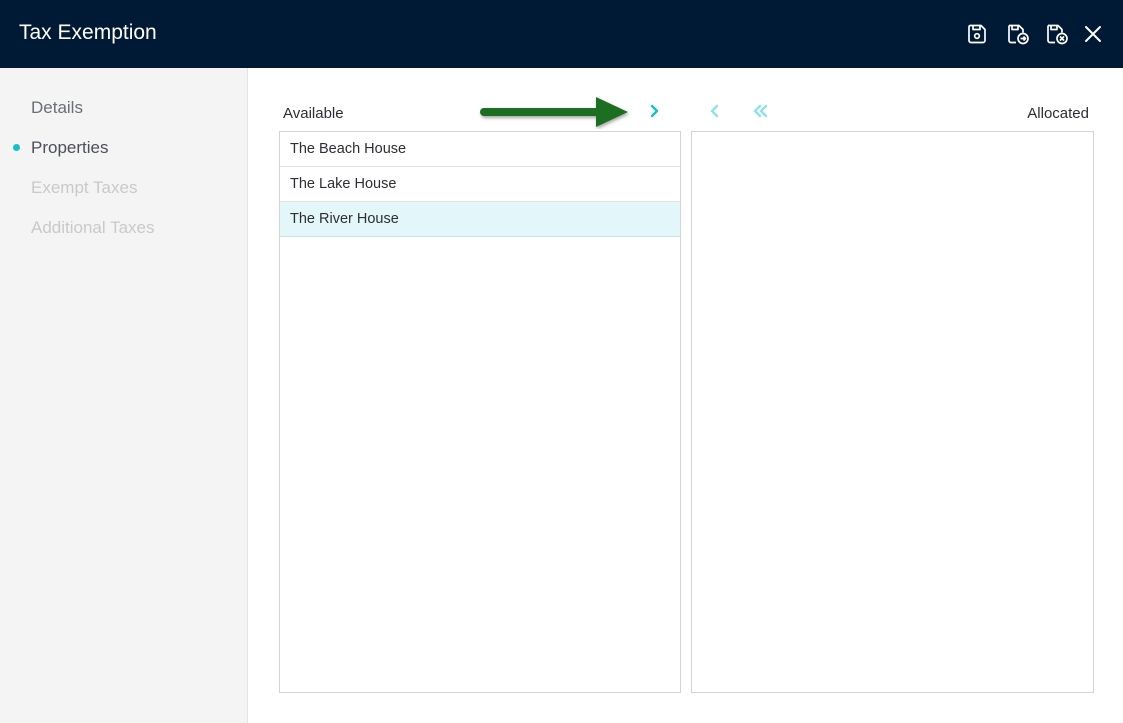  What do you see at coordinates (1058, 113) in the screenshot?
I see `allocated-label: Allocated` at bounding box center [1058, 113].